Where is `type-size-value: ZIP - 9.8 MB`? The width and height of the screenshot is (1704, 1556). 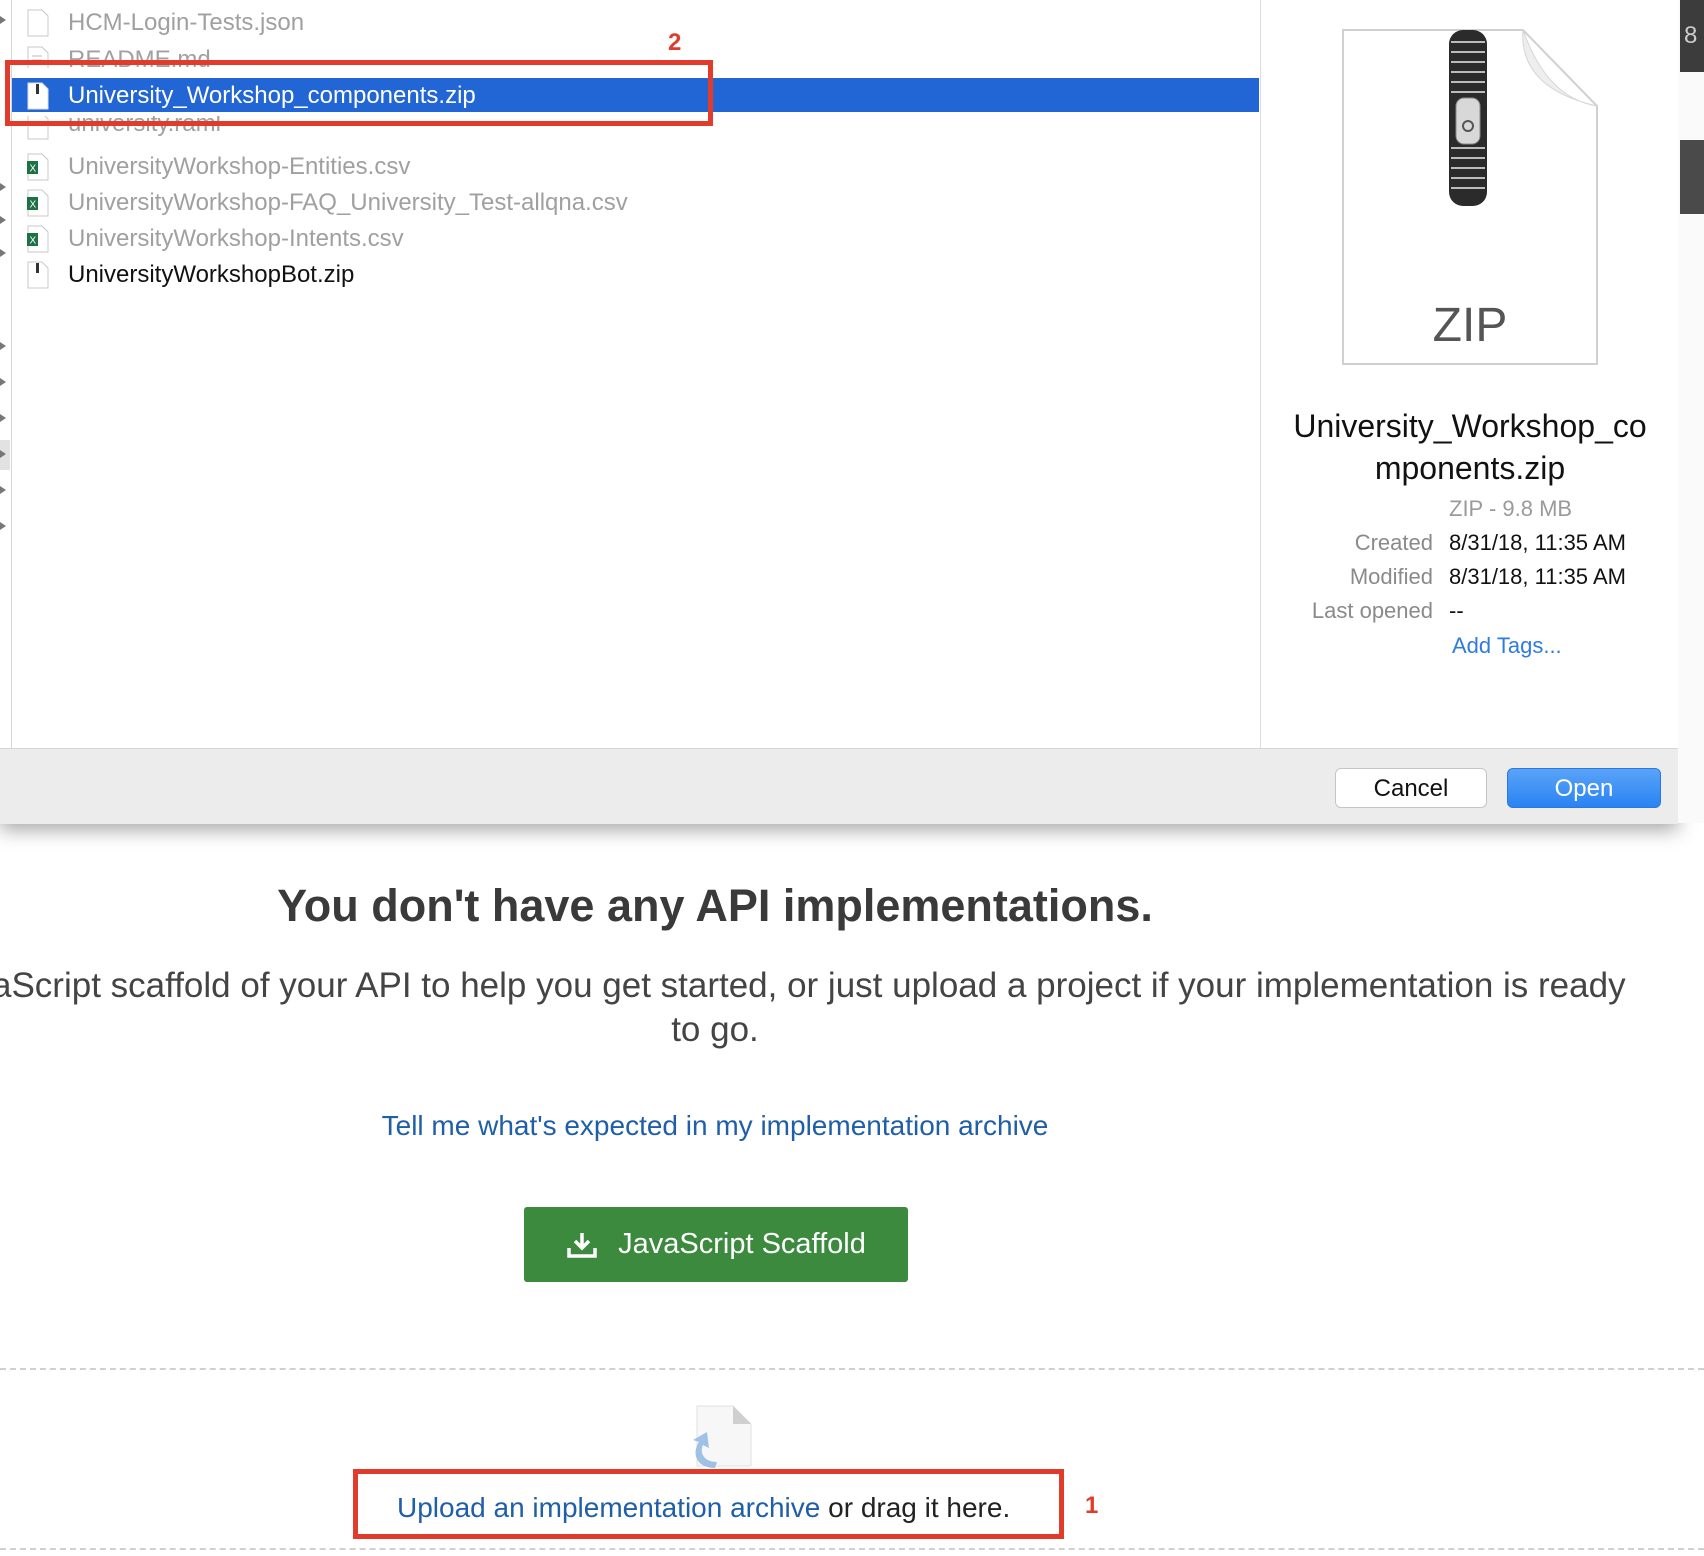 type-size-value: ZIP - 9.8 MB is located at coordinates (1511, 508).